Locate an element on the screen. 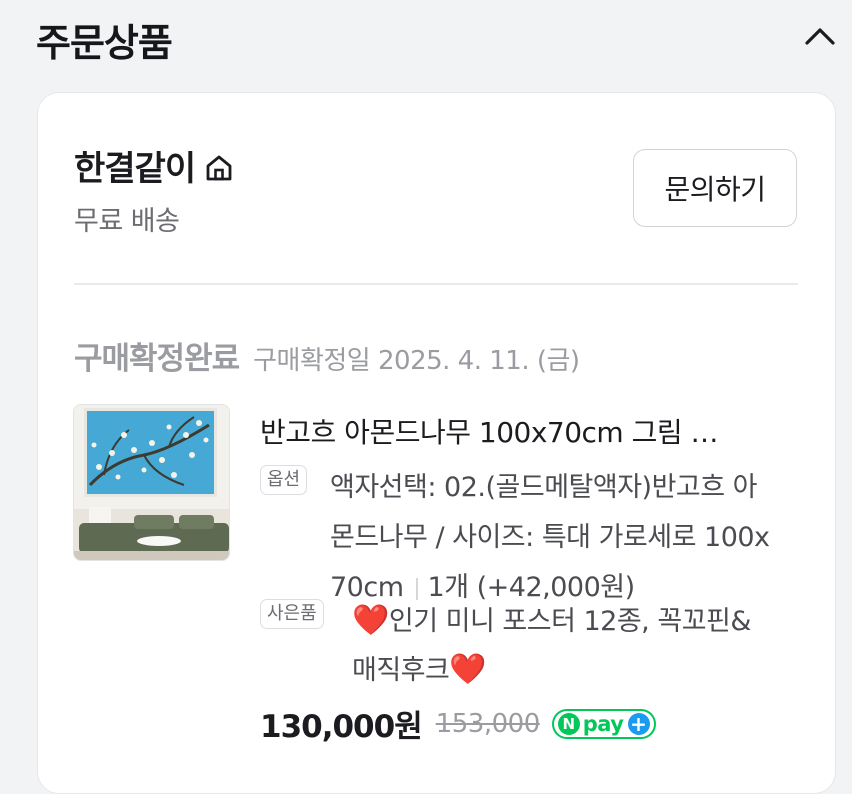 Image resolution: width=852 pixels, height=794 pixels. sale-price: 130,000원 is located at coordinates (341, 727).